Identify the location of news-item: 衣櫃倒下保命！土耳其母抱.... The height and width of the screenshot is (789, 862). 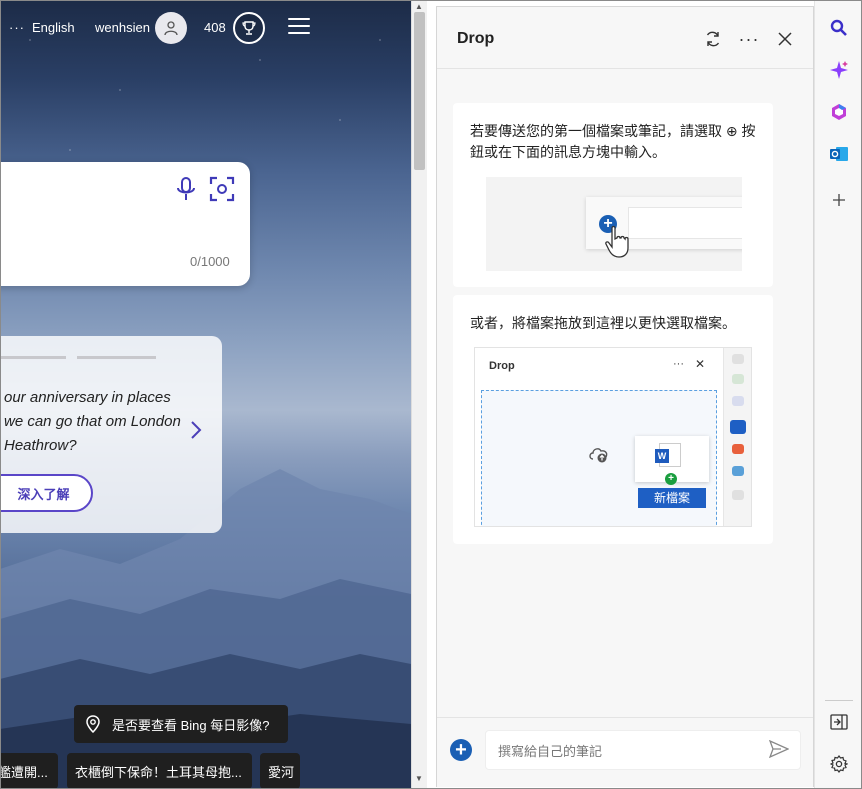
(159, 771).